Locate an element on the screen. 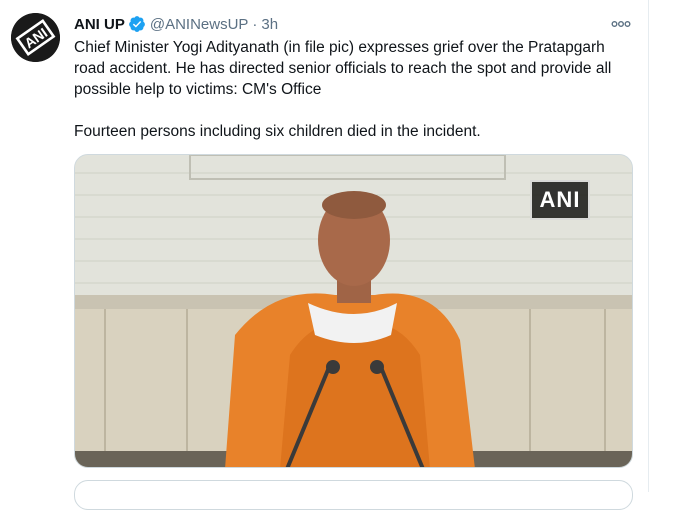  more-options-button is located at coordinates (621, 24).